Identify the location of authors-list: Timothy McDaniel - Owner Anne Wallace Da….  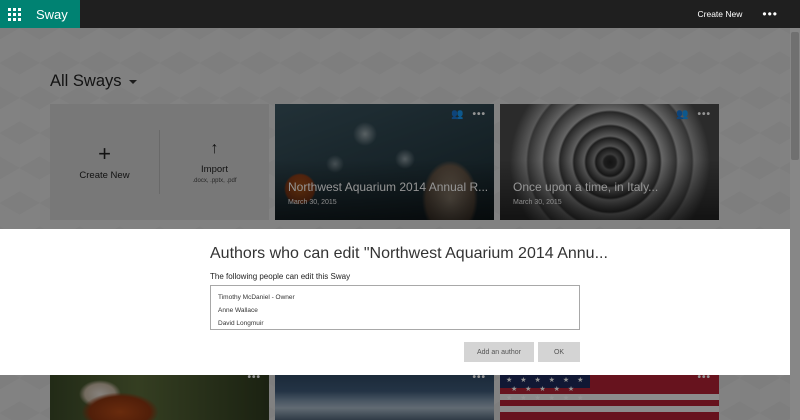
(395, 307).